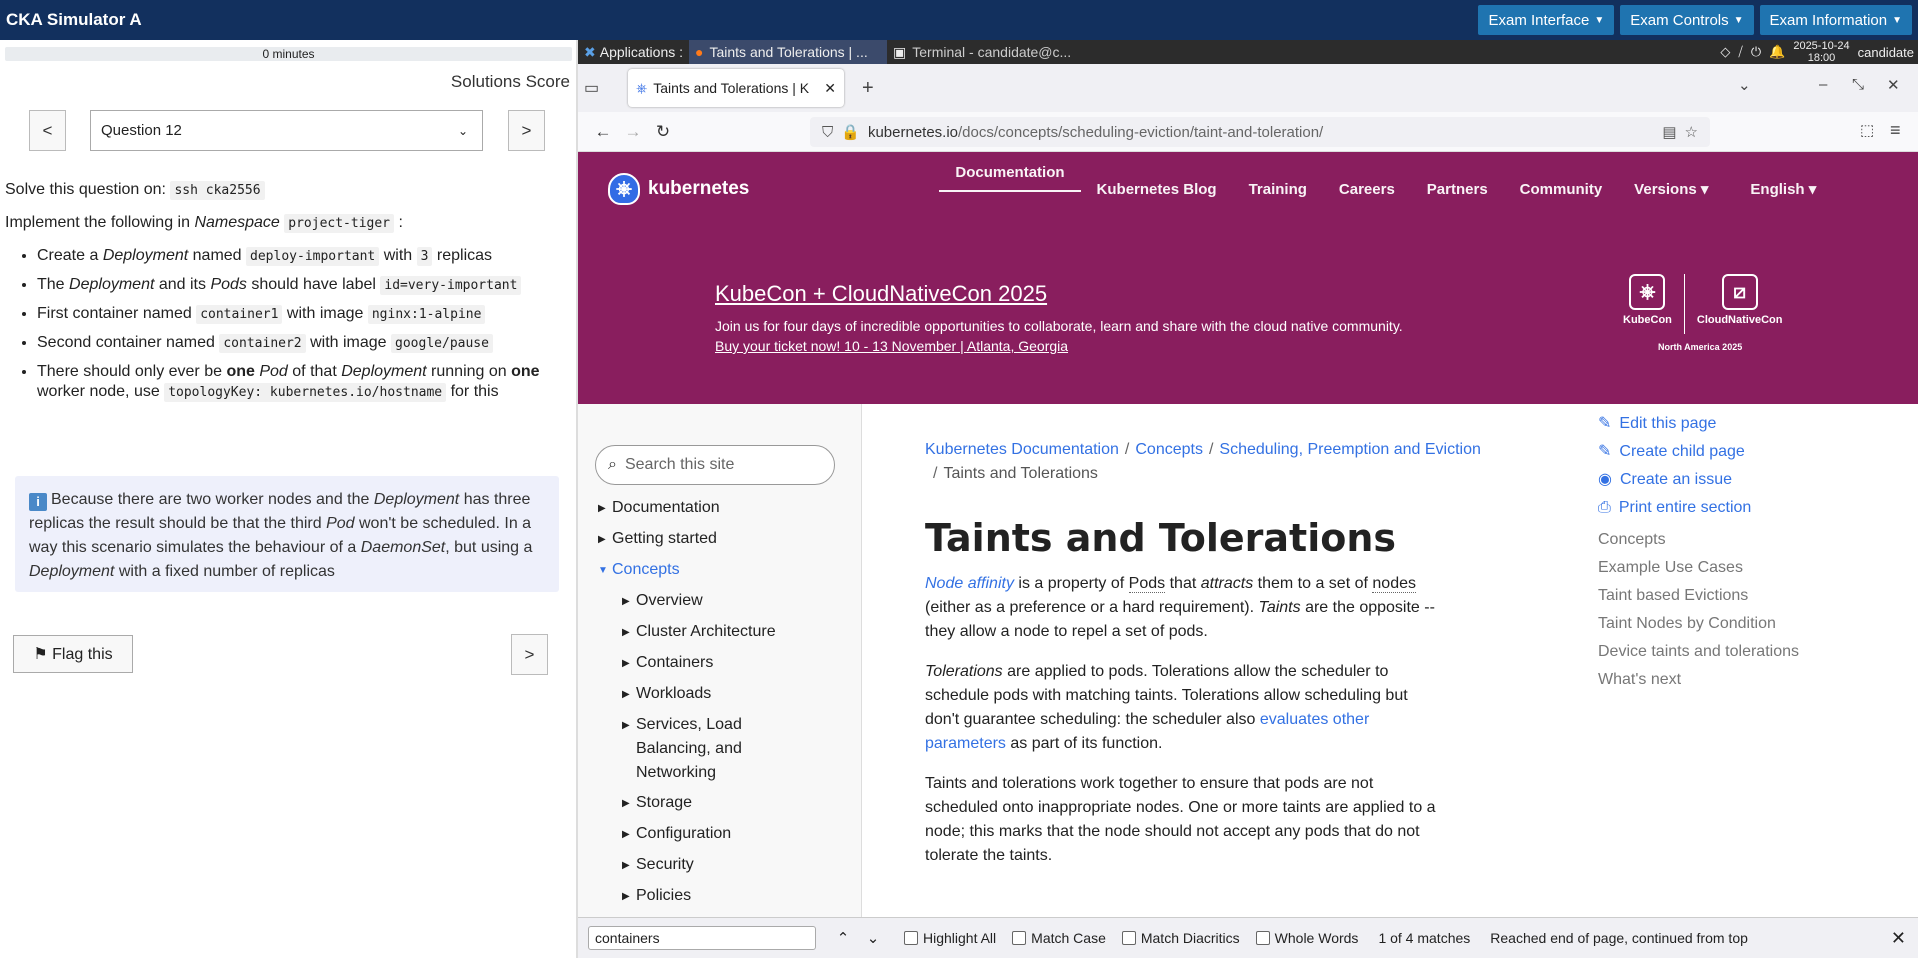 The height and width of the screenshot is (958, 1918). Describe the element at coordinates (339, 223) in the screenshot. I see `namespace-code: project-tiger` at that location.